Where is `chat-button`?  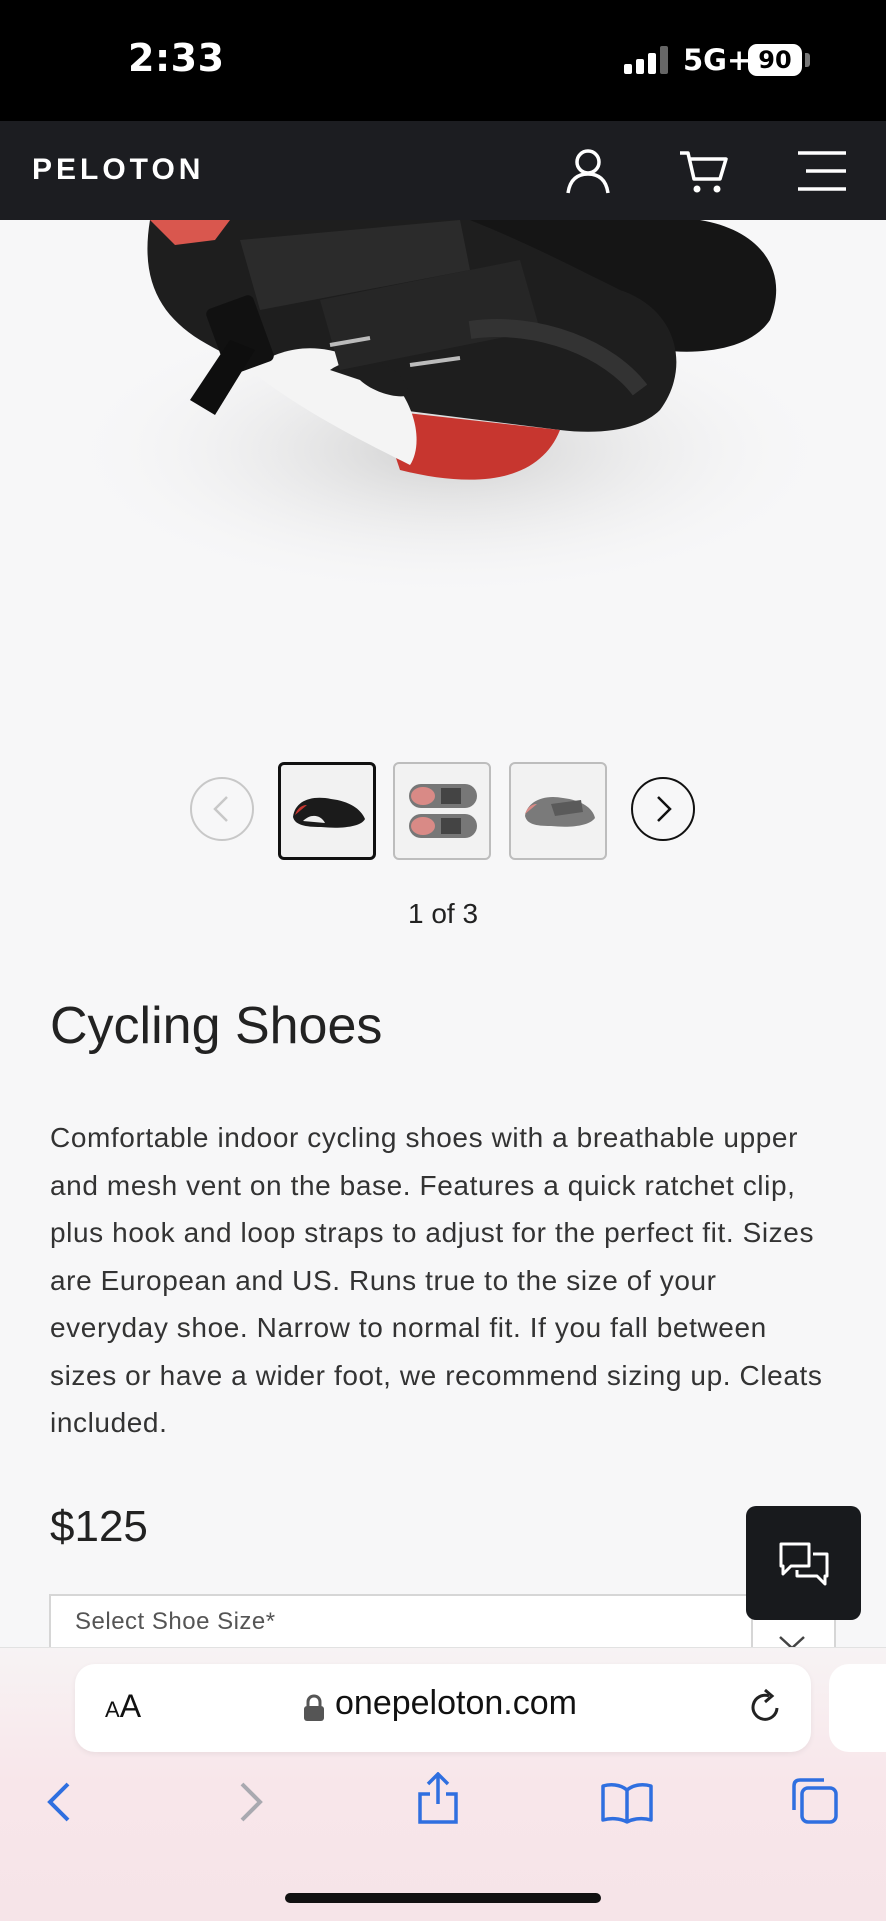
chat-button is located at coordinates (803, 1563).